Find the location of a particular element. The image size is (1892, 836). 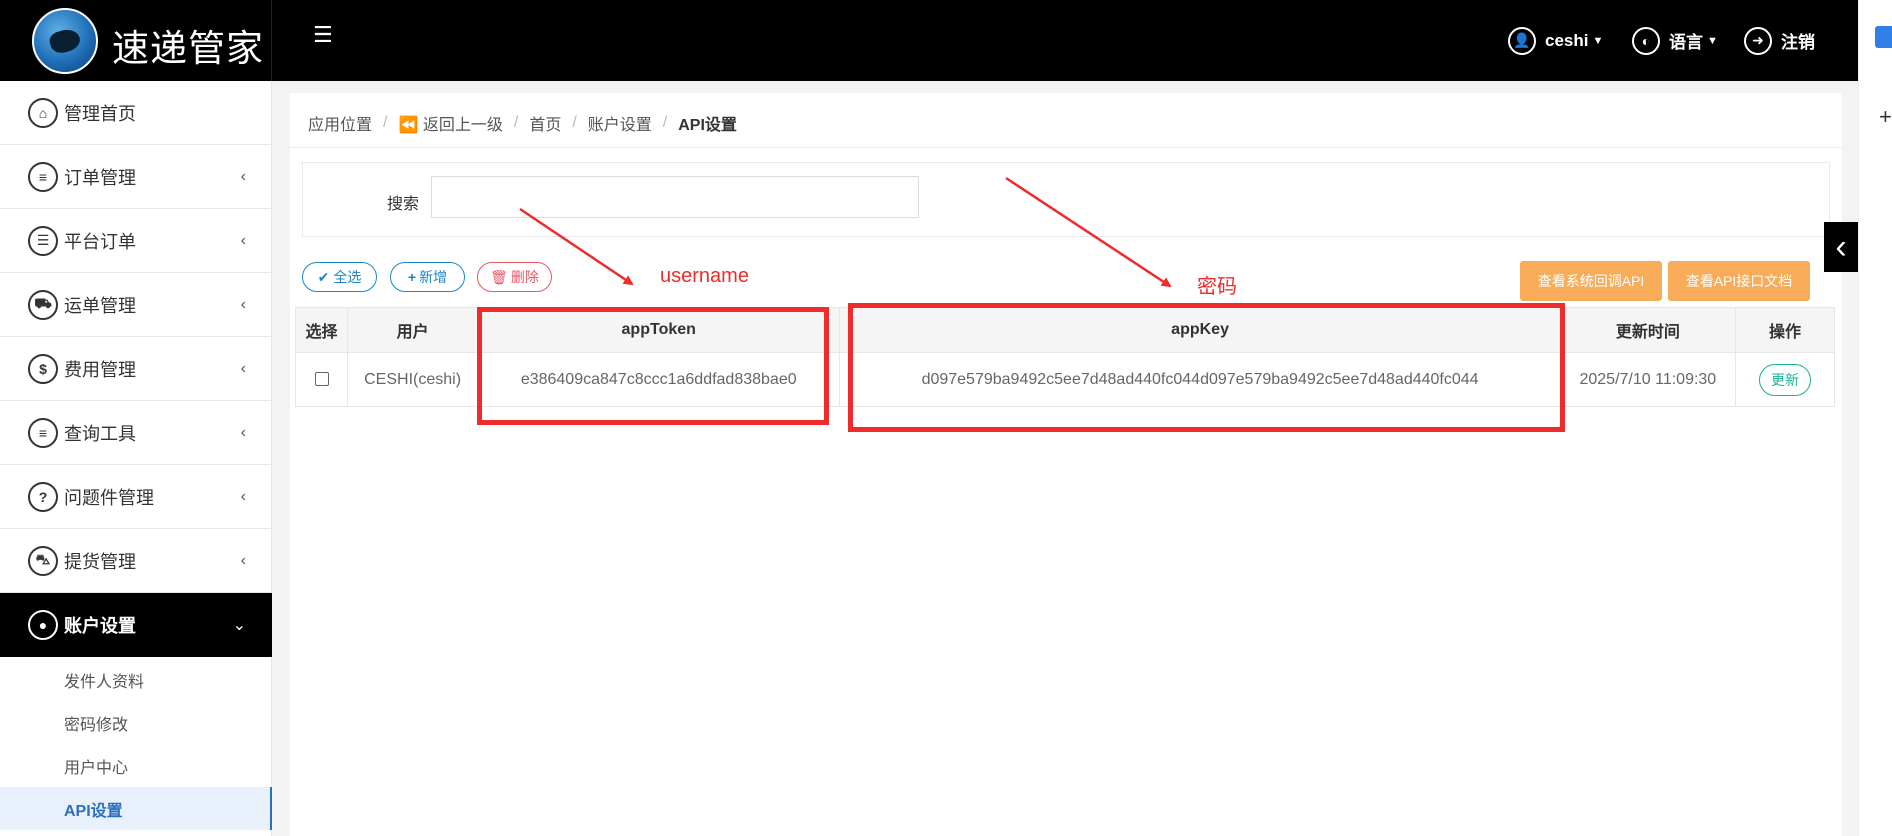

dollar-icon: $ is located at coordinates (43, 368).